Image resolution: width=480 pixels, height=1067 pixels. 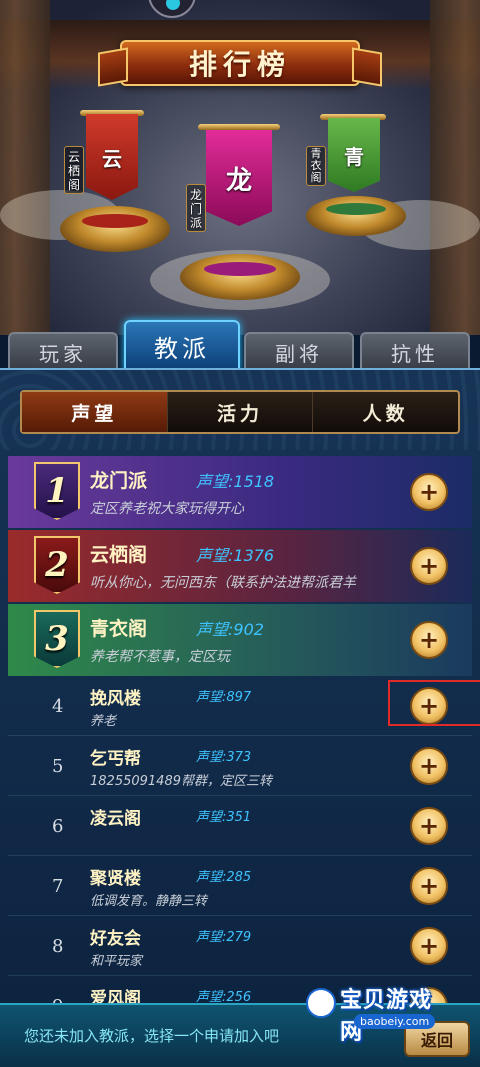 What do you see at coordinates (160, 657) in the screenshot?
I see `sect-description: 养老帮不惹事，定区玩` at bounding box center [160, 657].